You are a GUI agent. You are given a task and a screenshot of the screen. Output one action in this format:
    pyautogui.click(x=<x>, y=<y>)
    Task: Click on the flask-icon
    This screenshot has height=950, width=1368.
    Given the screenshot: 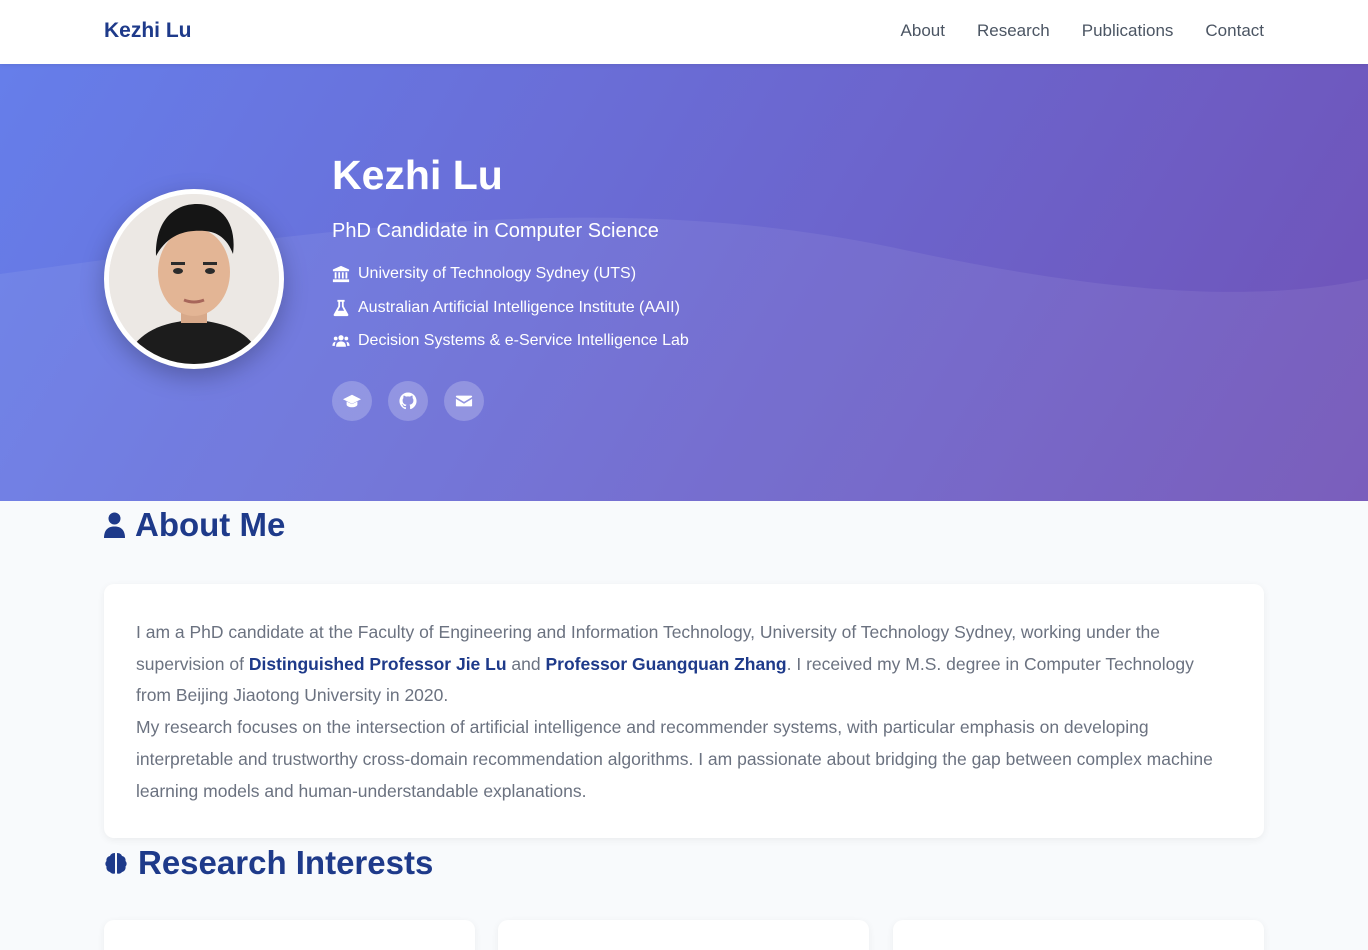 What is the action you would take?
    pyautogui.click(x=341, y=308)
    